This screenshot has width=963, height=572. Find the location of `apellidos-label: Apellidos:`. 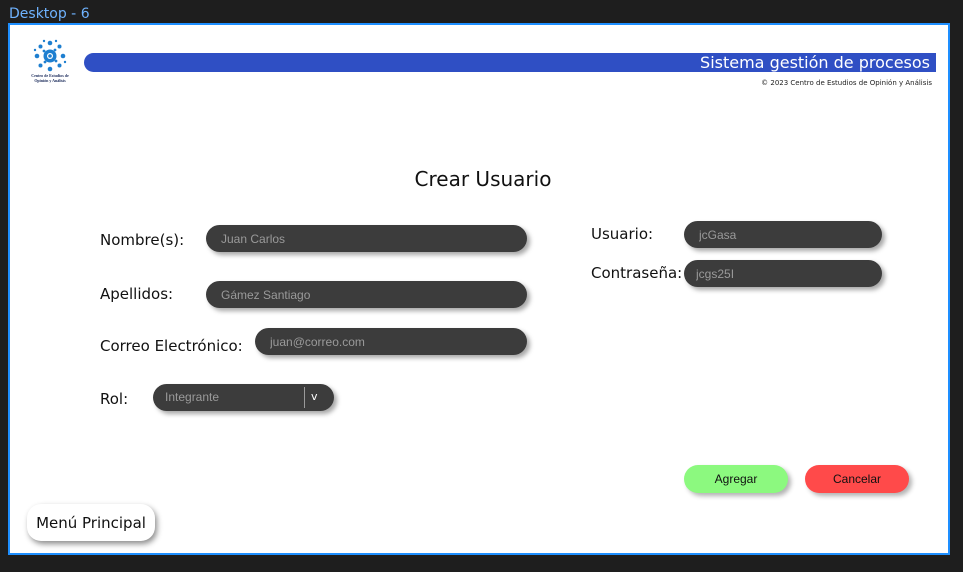

apellidos-label: Apellidos: is located at coordinates (137, 294).